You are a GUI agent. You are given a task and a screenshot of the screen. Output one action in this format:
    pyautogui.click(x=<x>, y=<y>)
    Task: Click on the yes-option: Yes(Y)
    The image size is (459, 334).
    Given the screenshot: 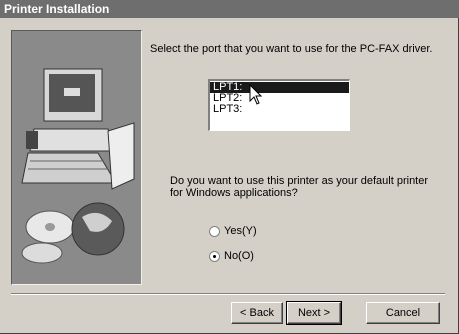 What is the action you would take?
    pyautogui.click(x=233, y=231)
    